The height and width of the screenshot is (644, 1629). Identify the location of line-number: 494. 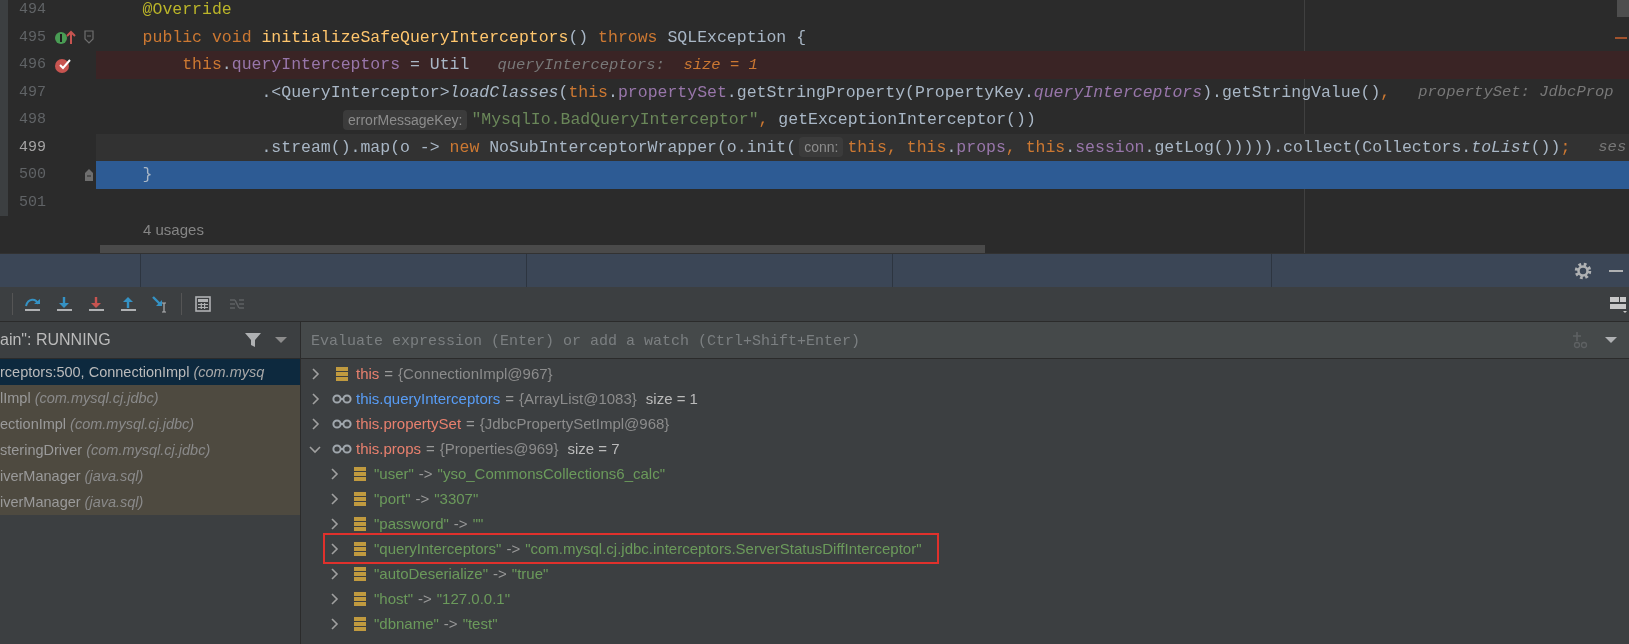
(32, 10).